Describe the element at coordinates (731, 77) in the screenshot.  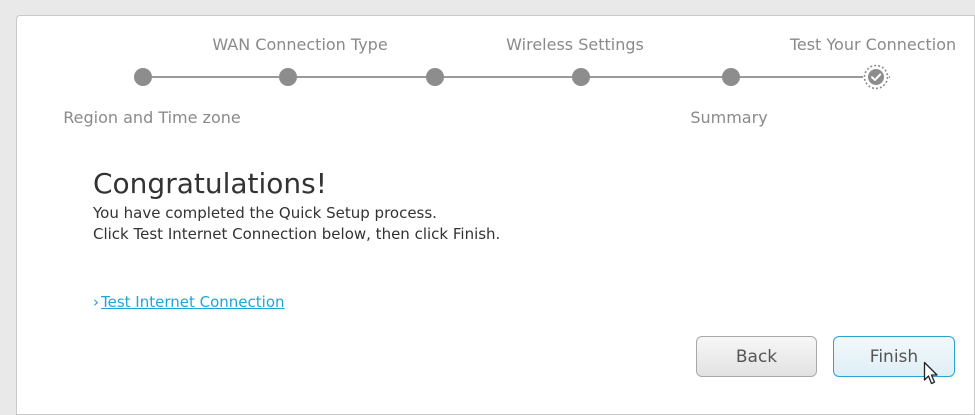
I see `step-dot-summary` at that location.